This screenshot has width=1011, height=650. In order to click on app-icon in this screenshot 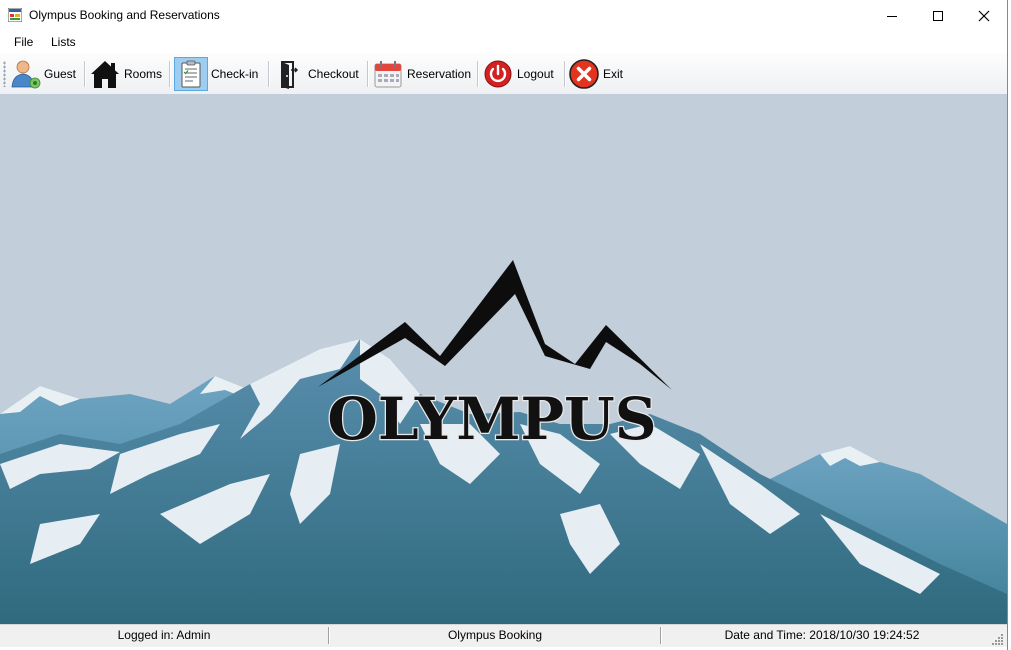, I will do `click(15, 15)`.